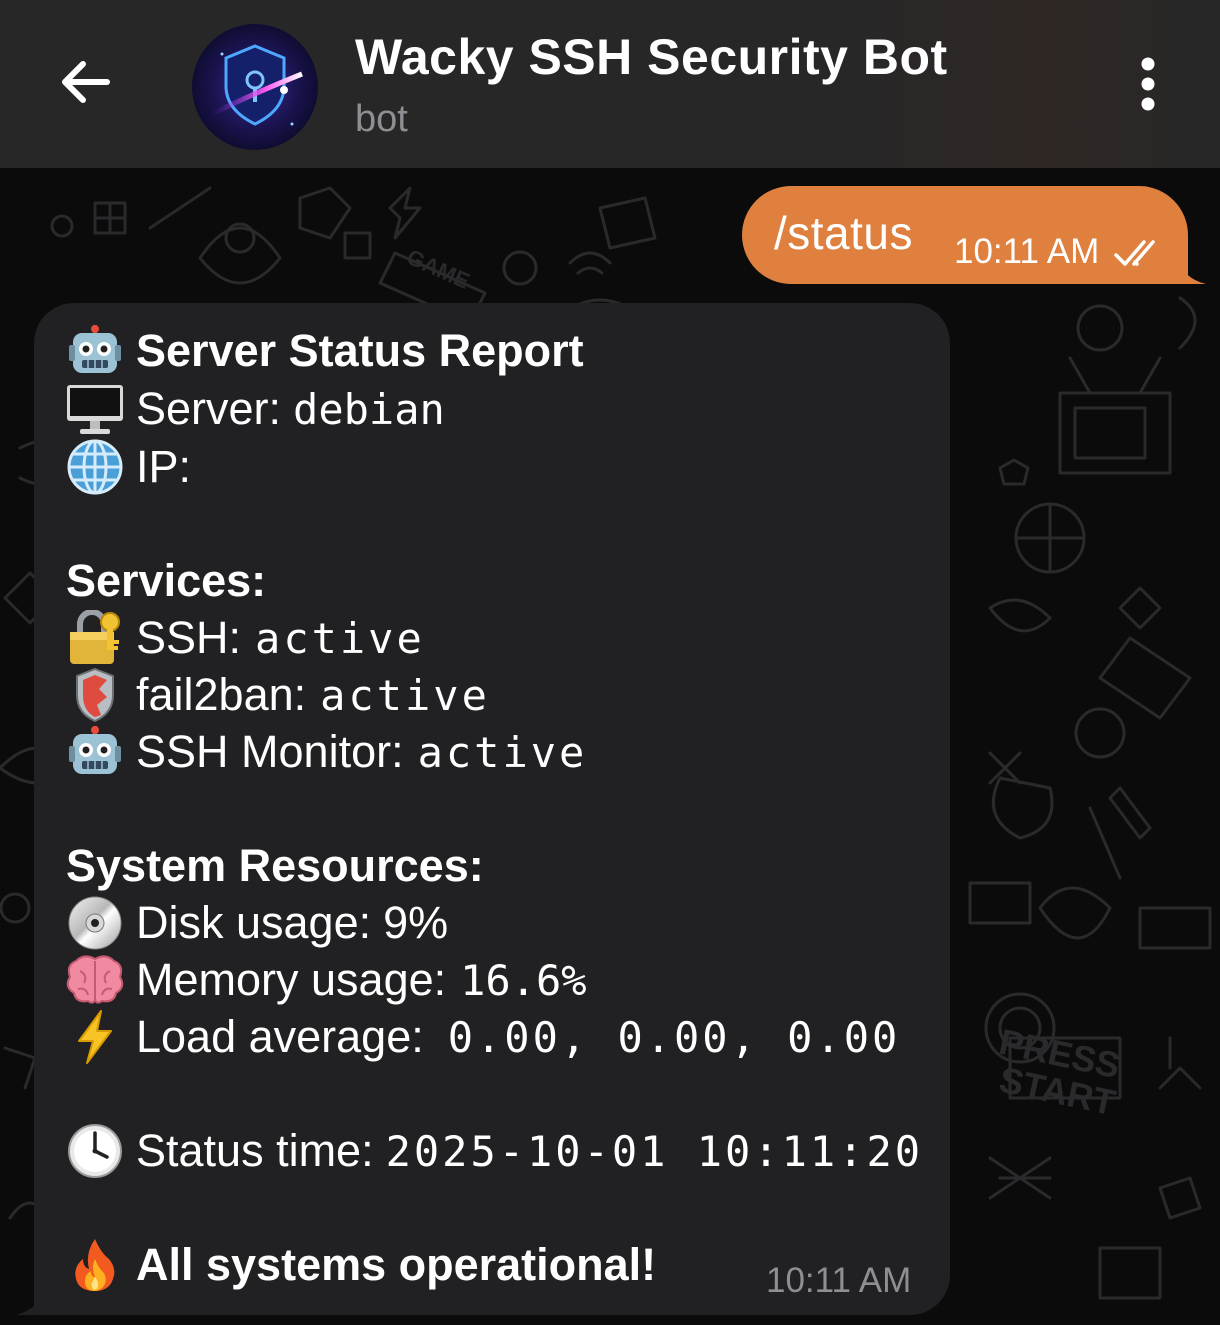 The height and width of the screenshot is (1325, 1220). Describe the element at coordinates (255, 87) in the screenshot. I see `bot-avatar` at that location.